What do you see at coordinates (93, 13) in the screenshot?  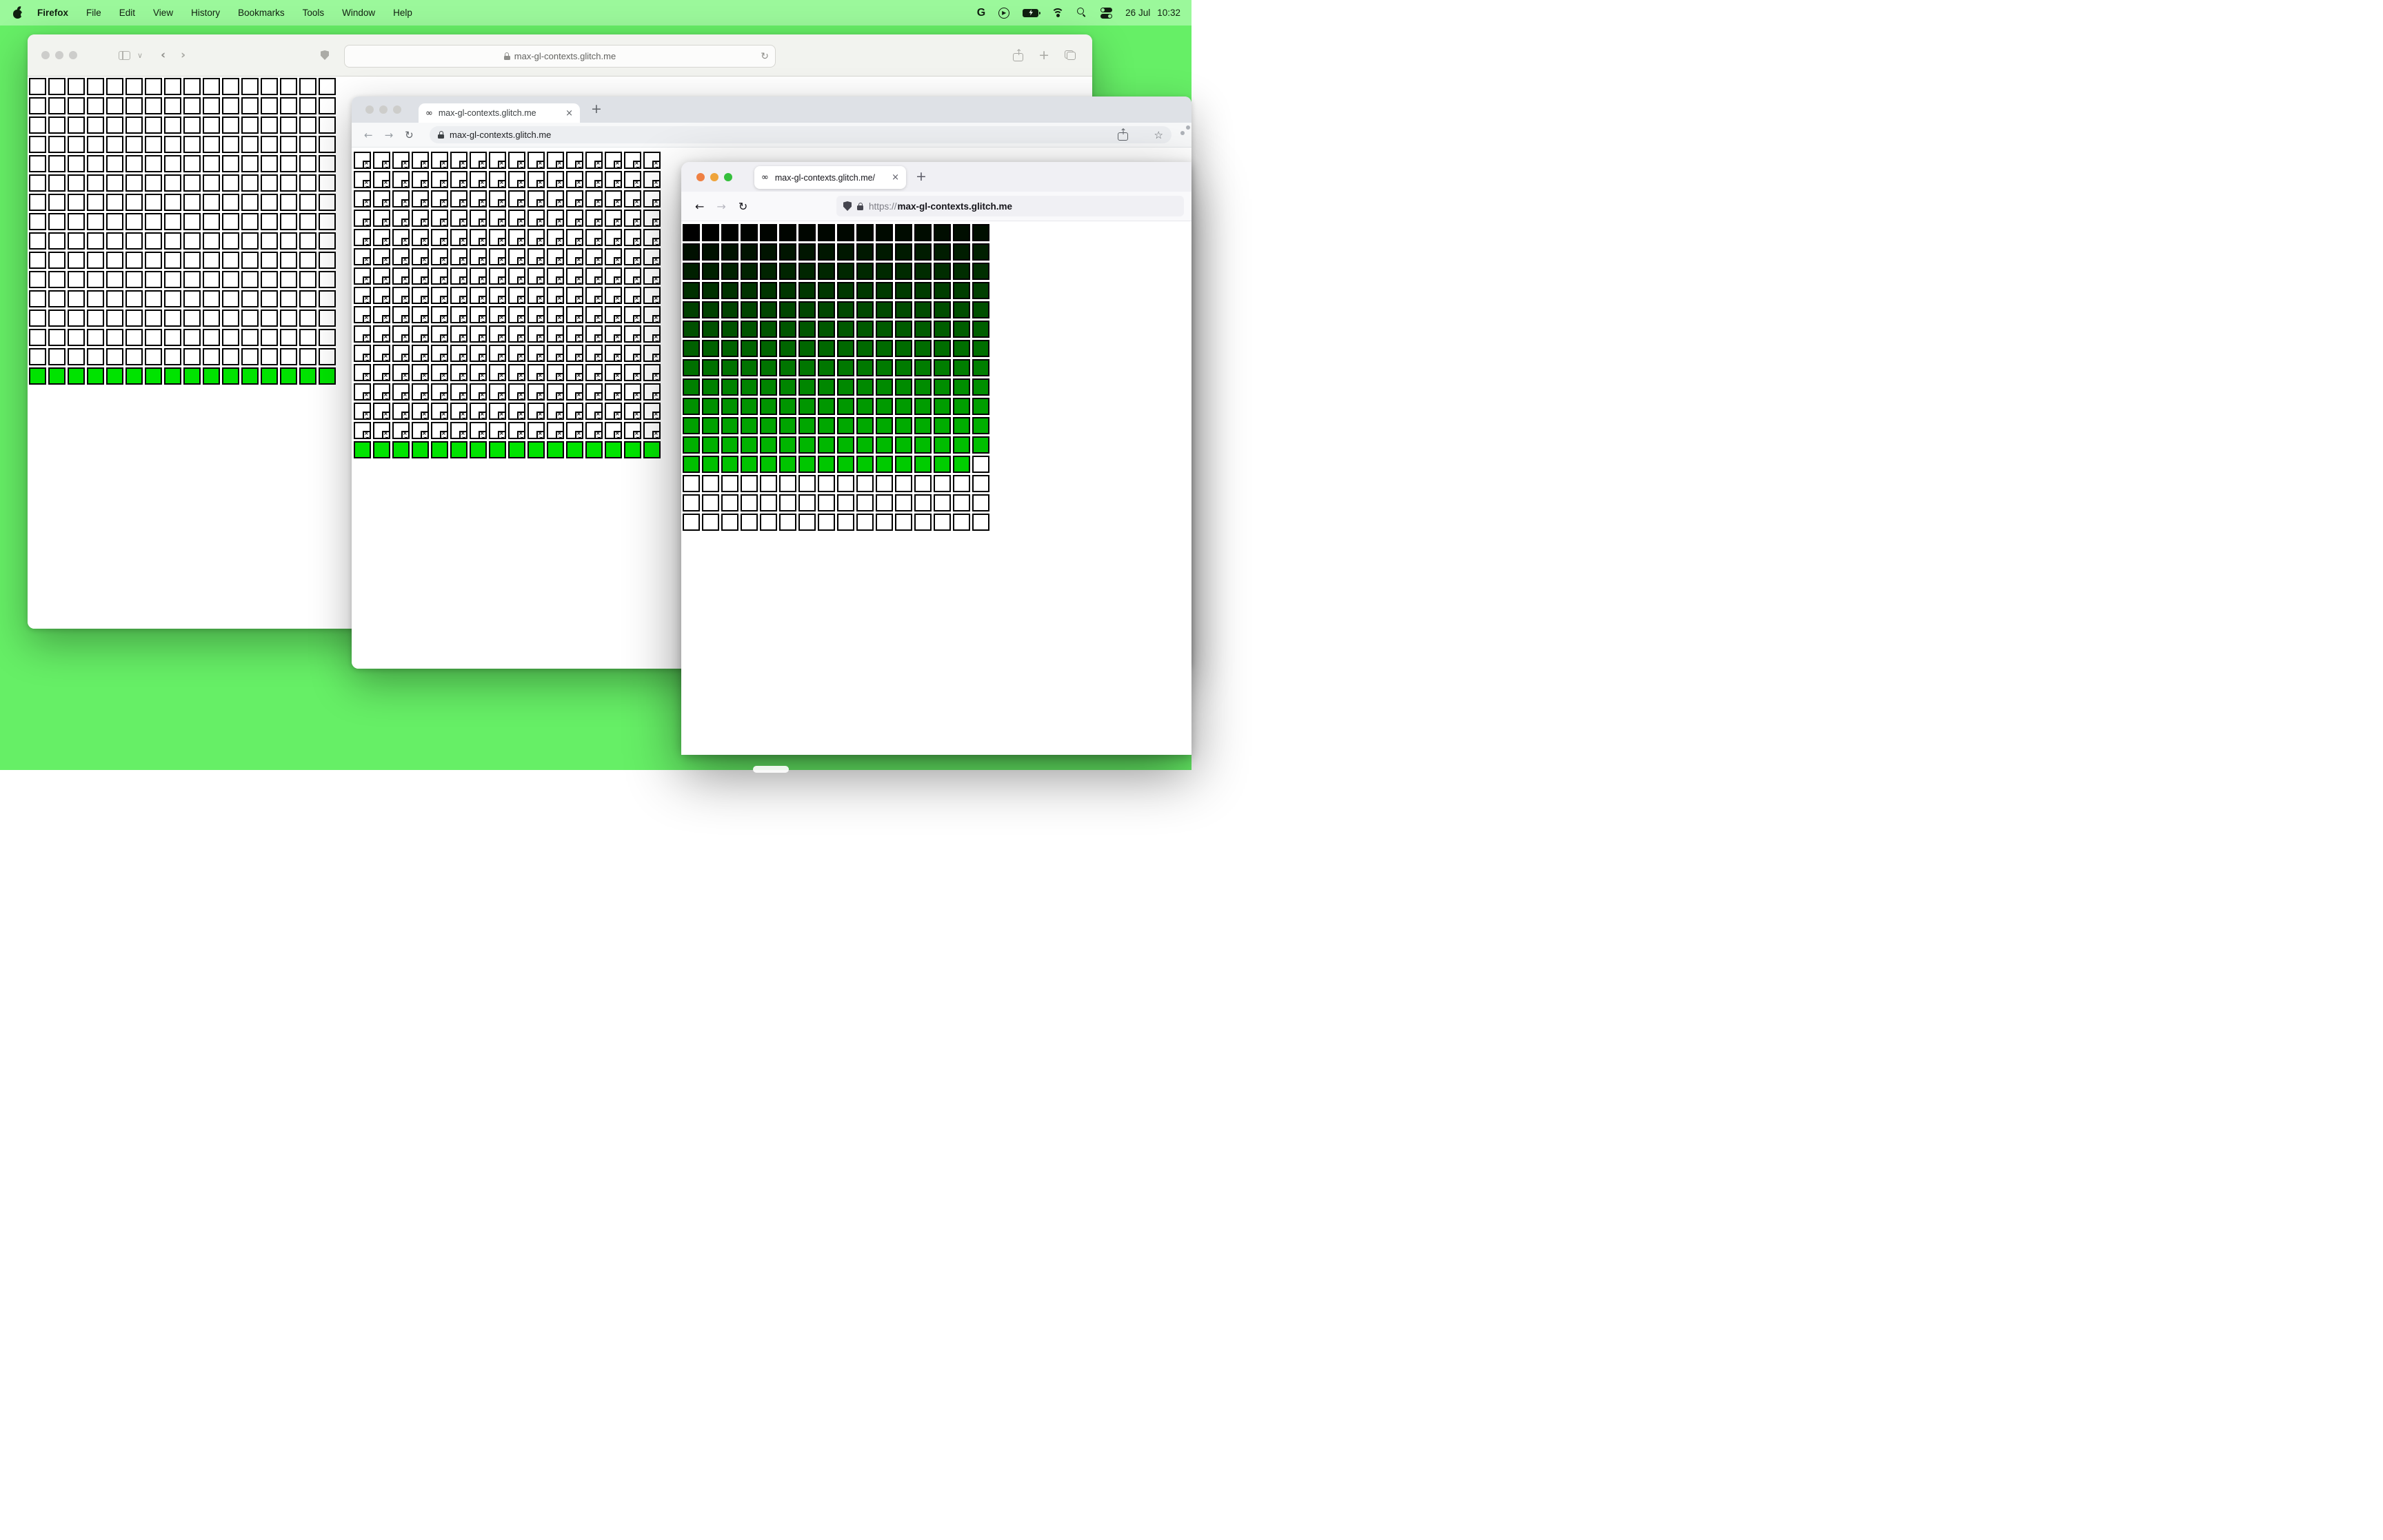 I see `menu-item-file: File` at bounding box center [93, 13].